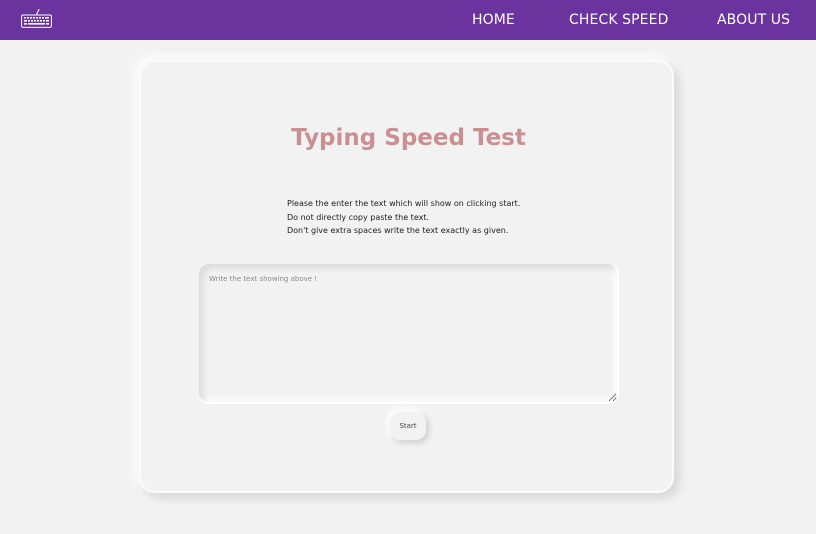  What do you see at coordinates (408, 426) in the screenshot?
I see `start-button: Start` at bounding box center [408, 426].